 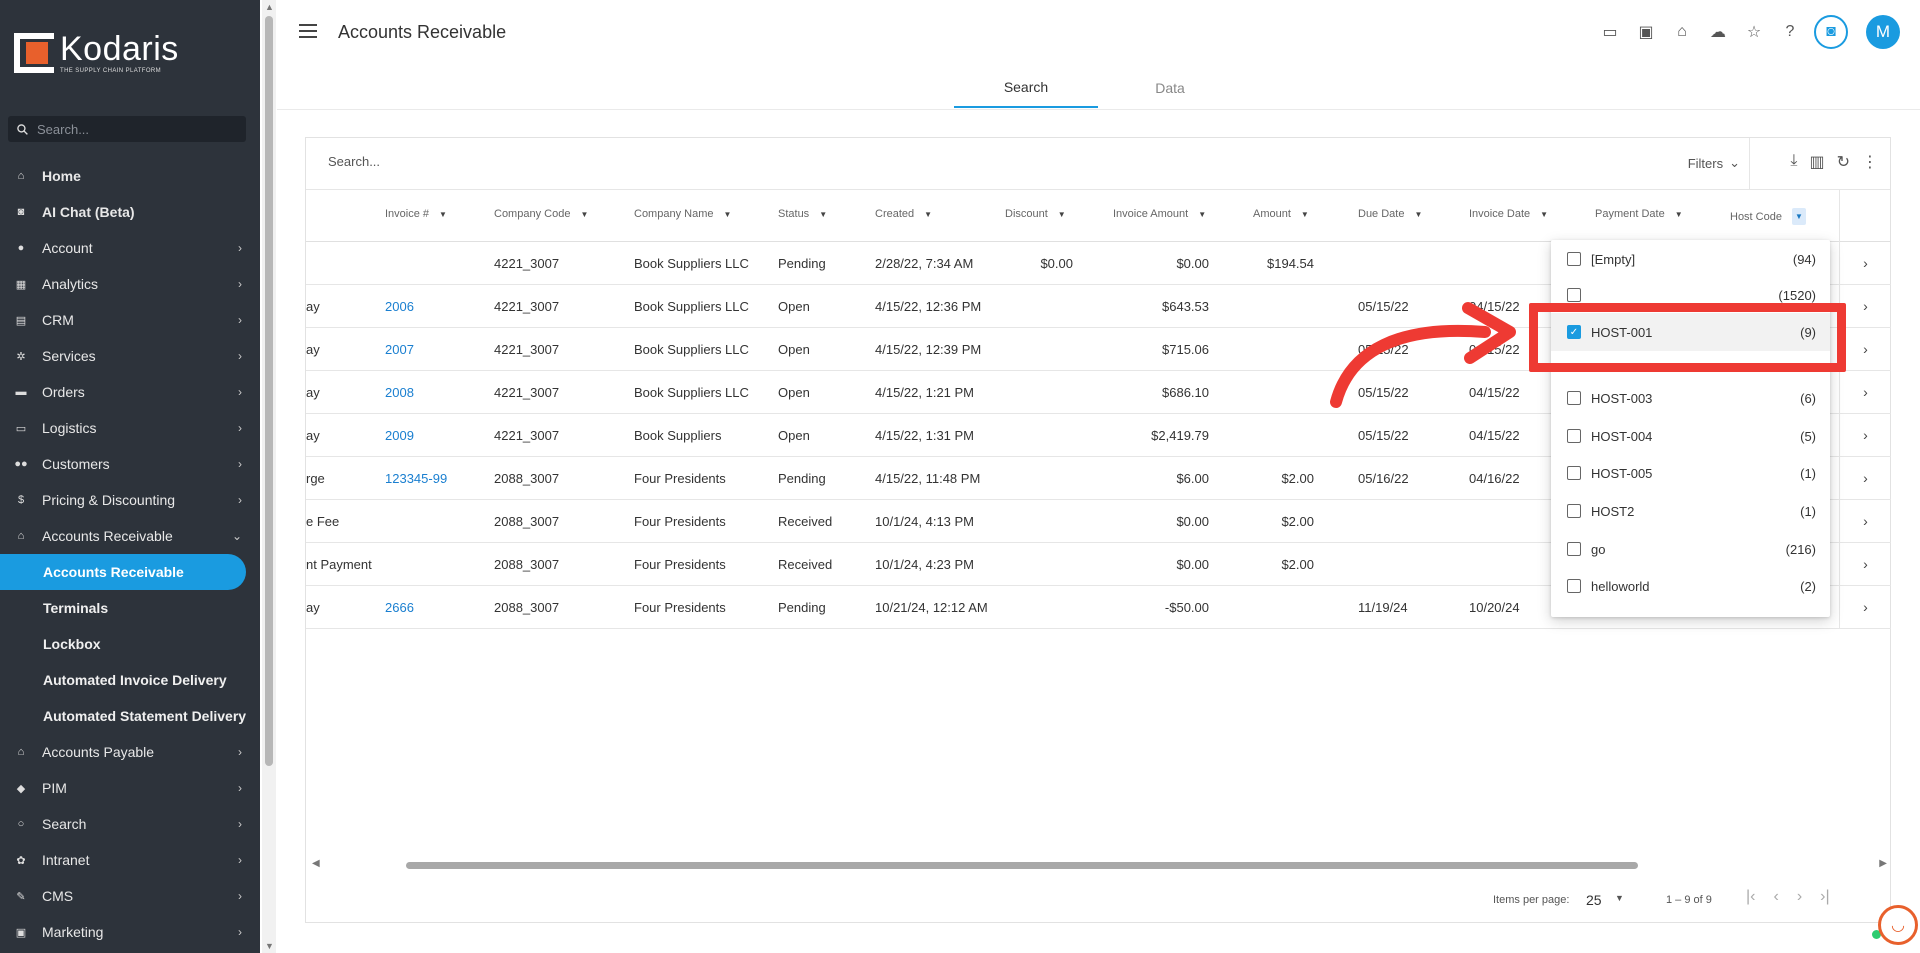 What do you see at coordinates (1750, 897) in the screenshot?
I see `first-page-icon: |‹` at bounding box center [1750, 897].